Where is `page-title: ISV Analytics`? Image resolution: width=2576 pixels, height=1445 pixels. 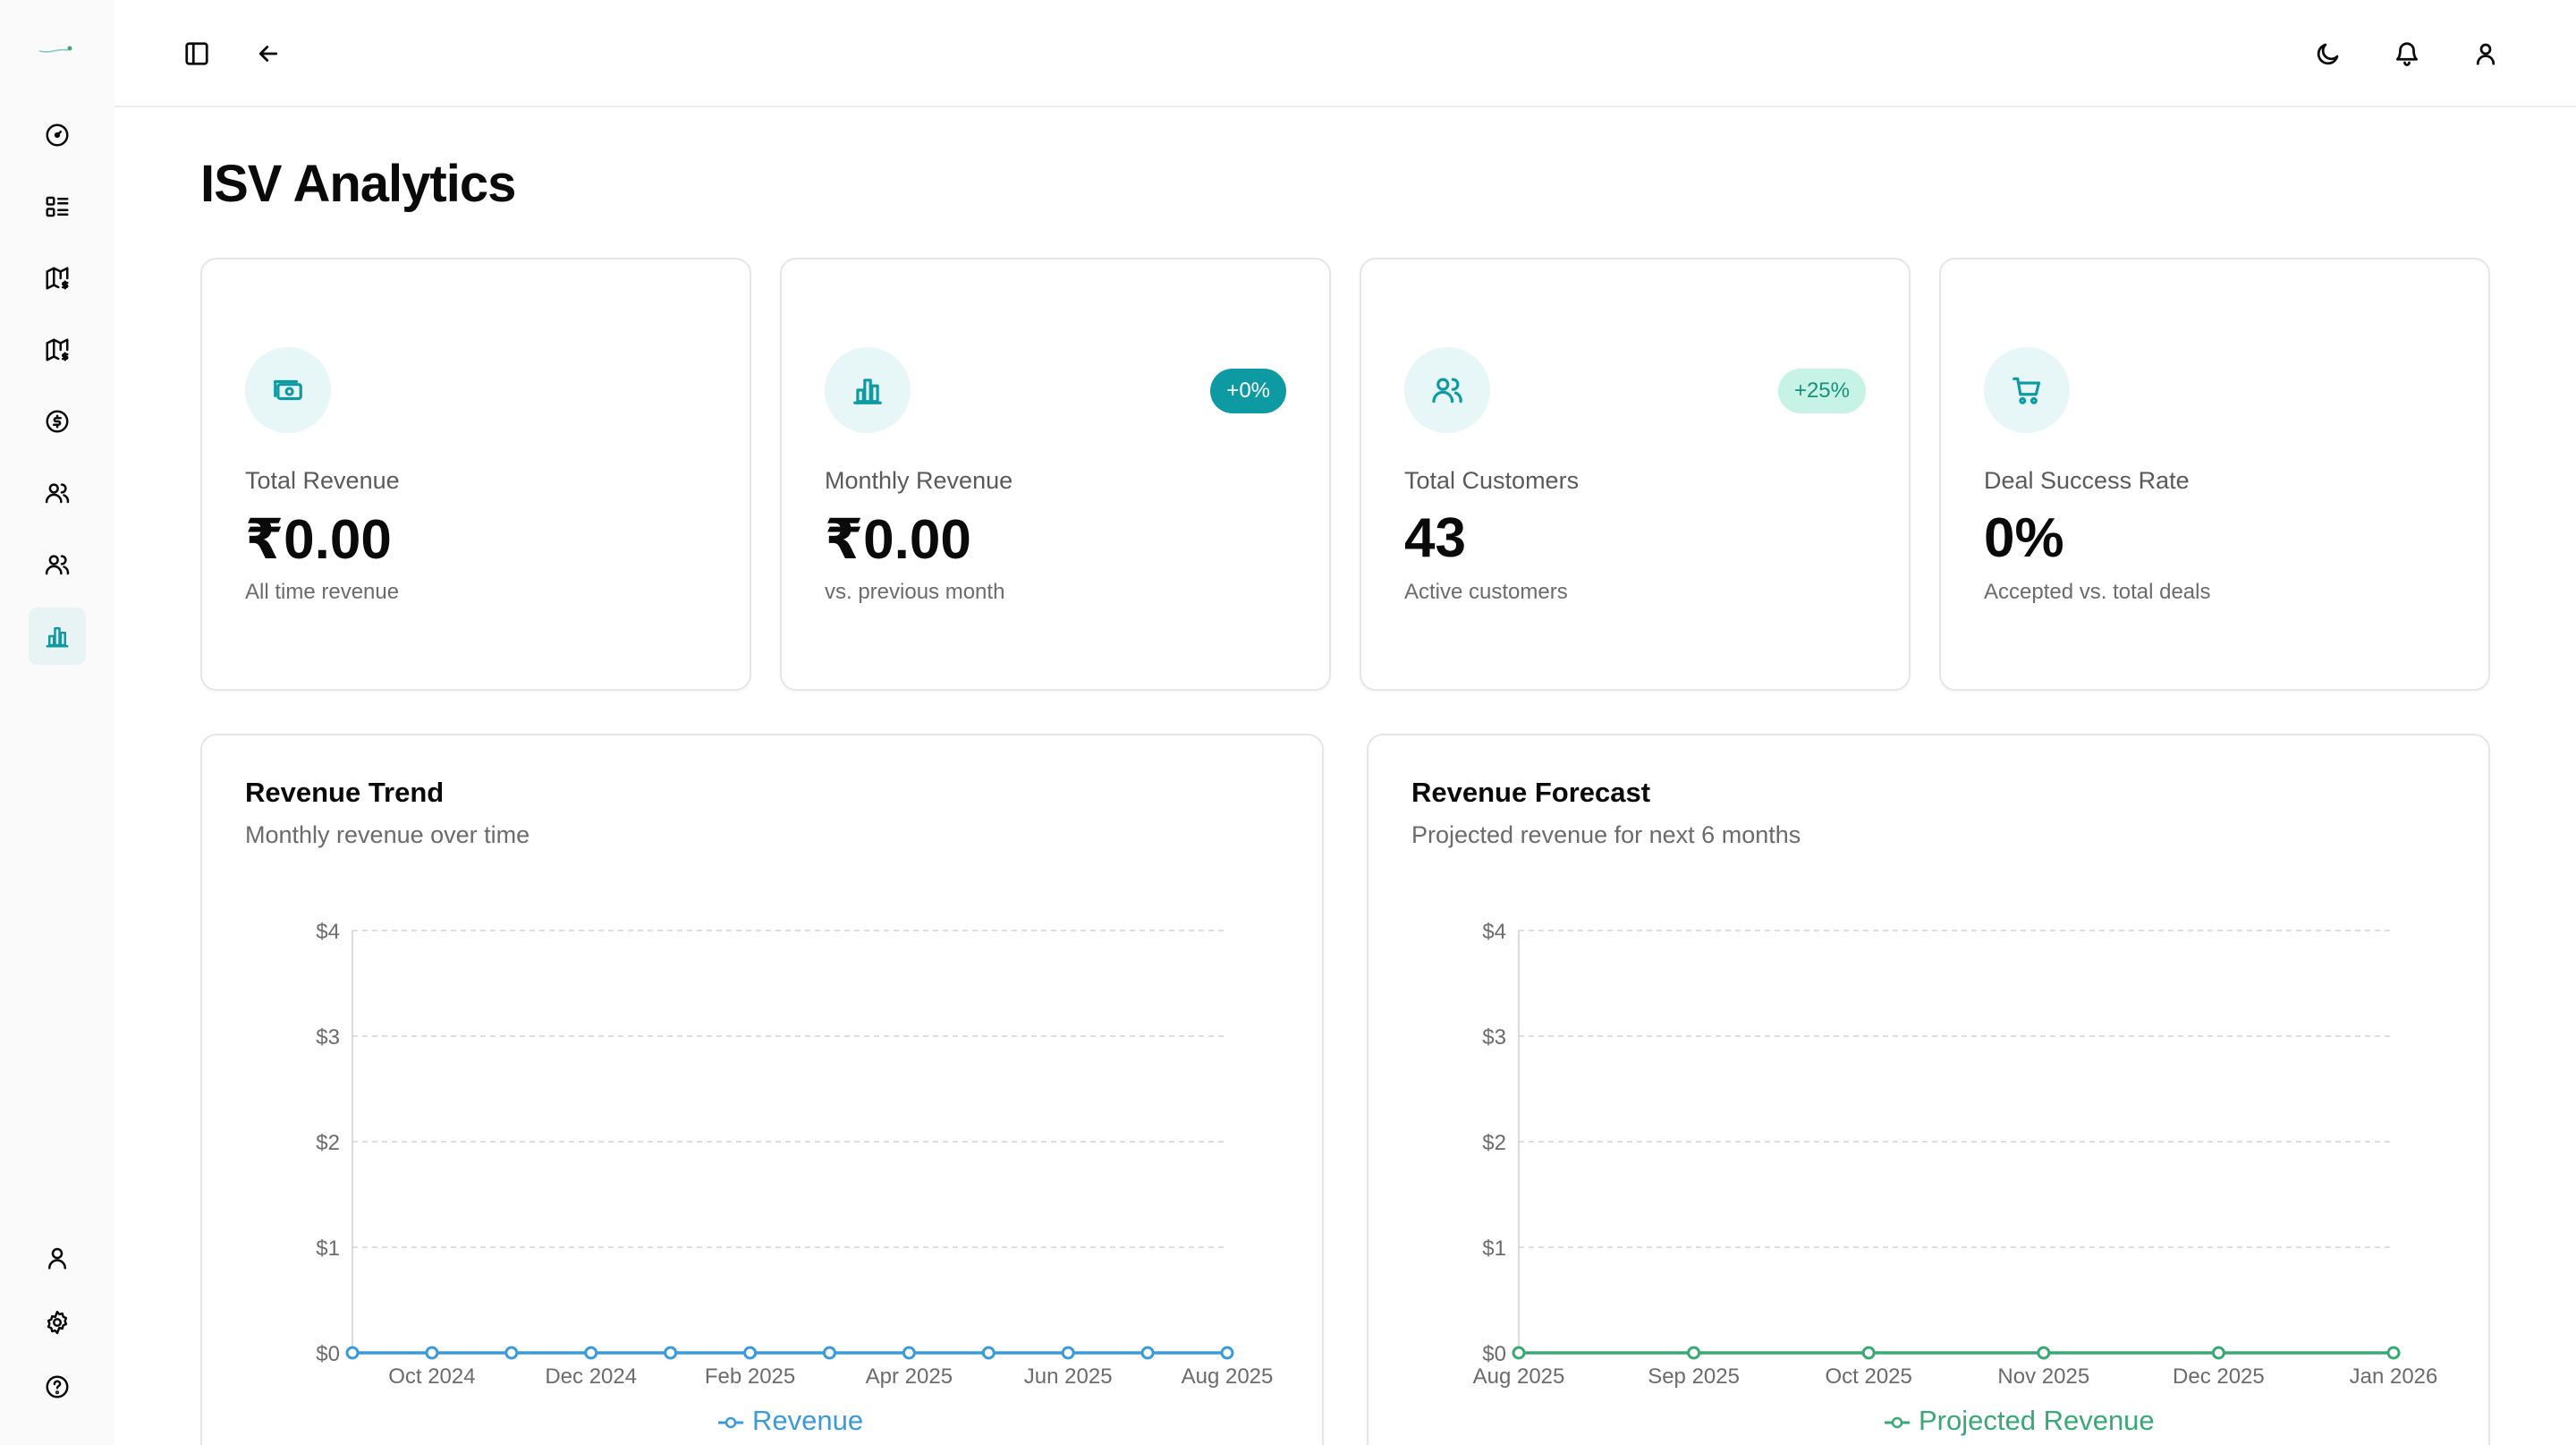 page-title: ISV Analytics is located at coordinates (358, 184).